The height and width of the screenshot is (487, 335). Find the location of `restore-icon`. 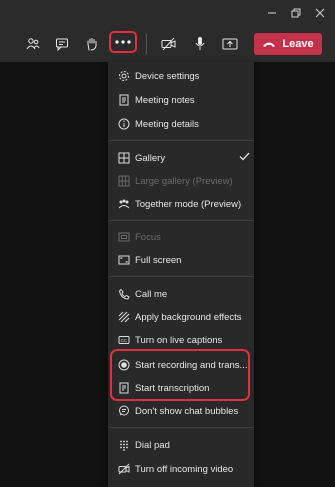

restore-icon is located at coordinates (296, 13).